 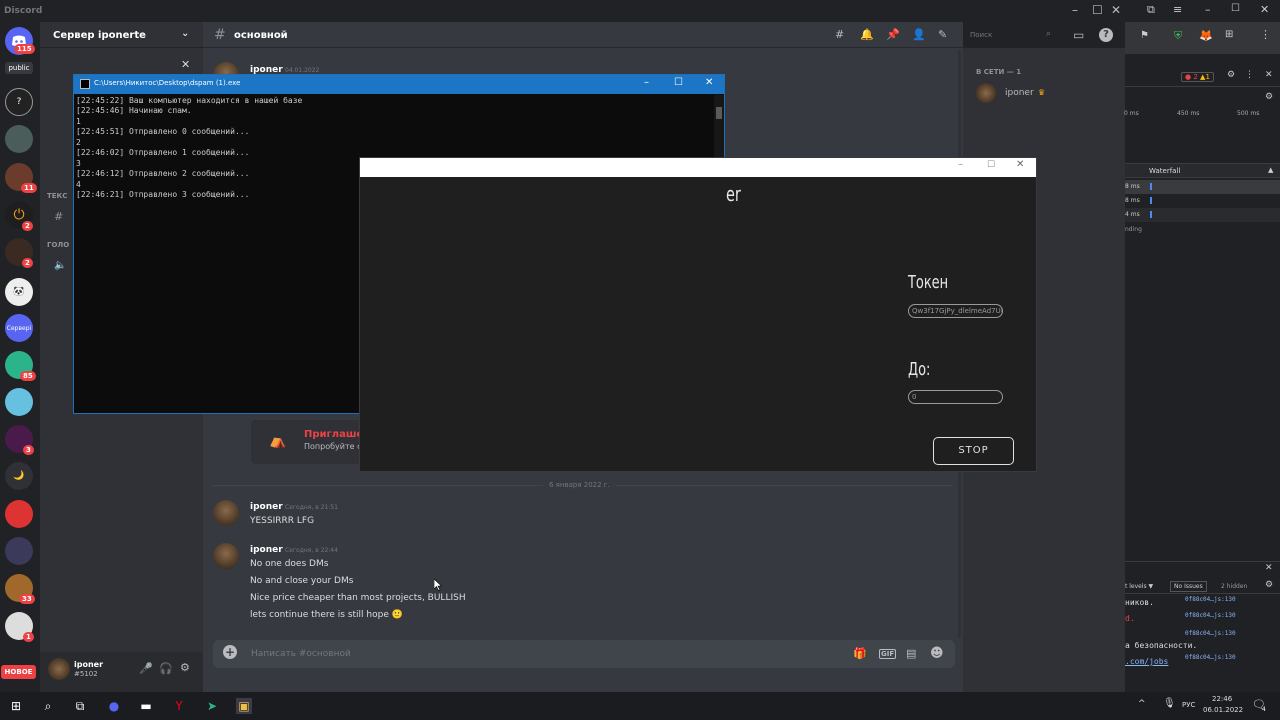 I want to click on browser-menu-icon: ≡, so click(x=1177, y=9).